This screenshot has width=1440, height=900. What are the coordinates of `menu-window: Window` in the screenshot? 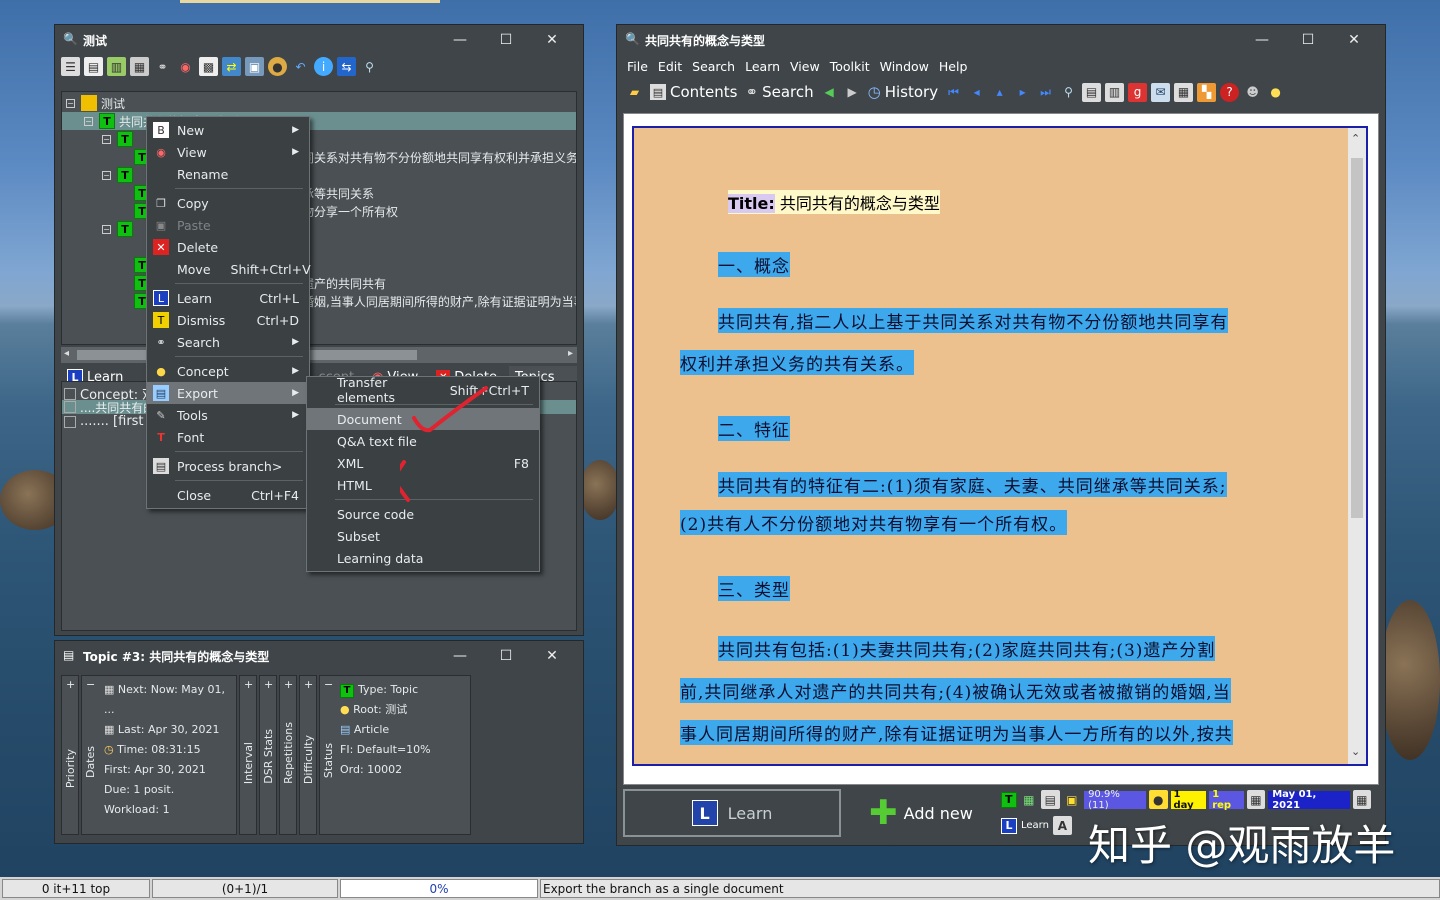 It's located at (904, 66).